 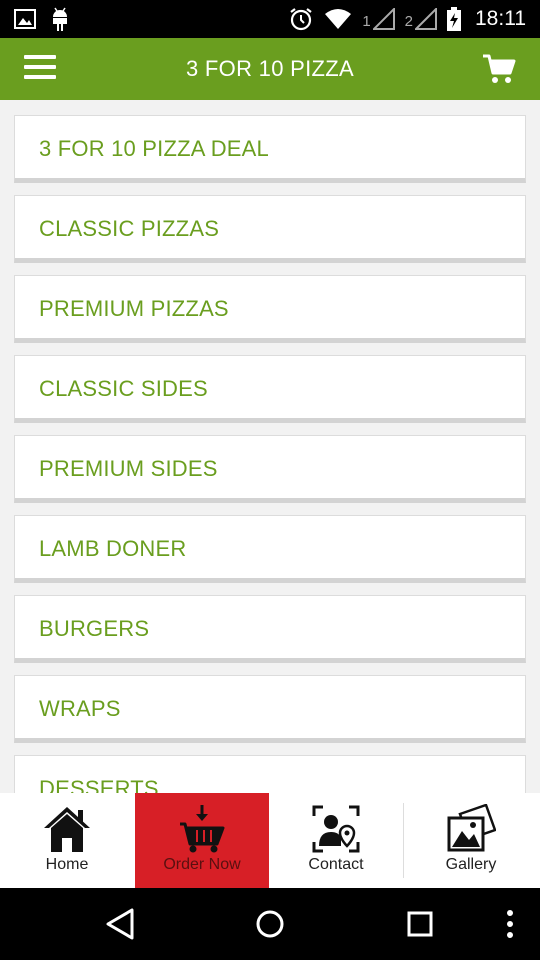 I want to click on nav-contact: Contact, so click(x=336, y=840).